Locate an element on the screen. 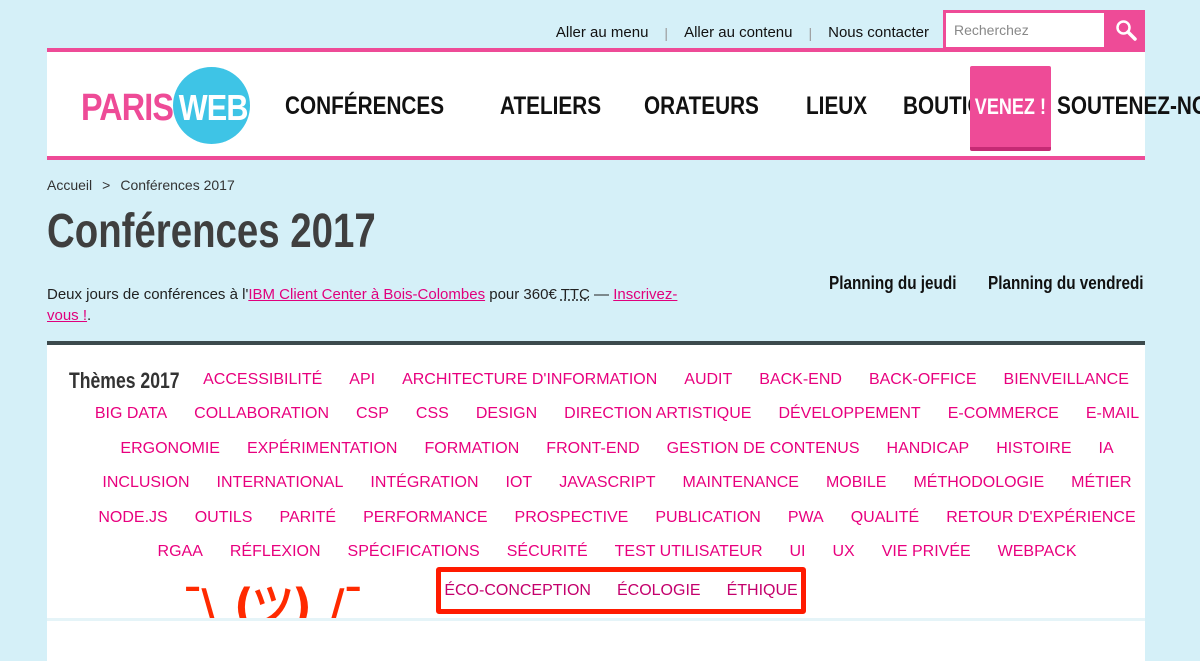 This screenshot has height=661, width=1200. theme-tag: GESTION DE CONTENUS is located at coordinates (763, 449).